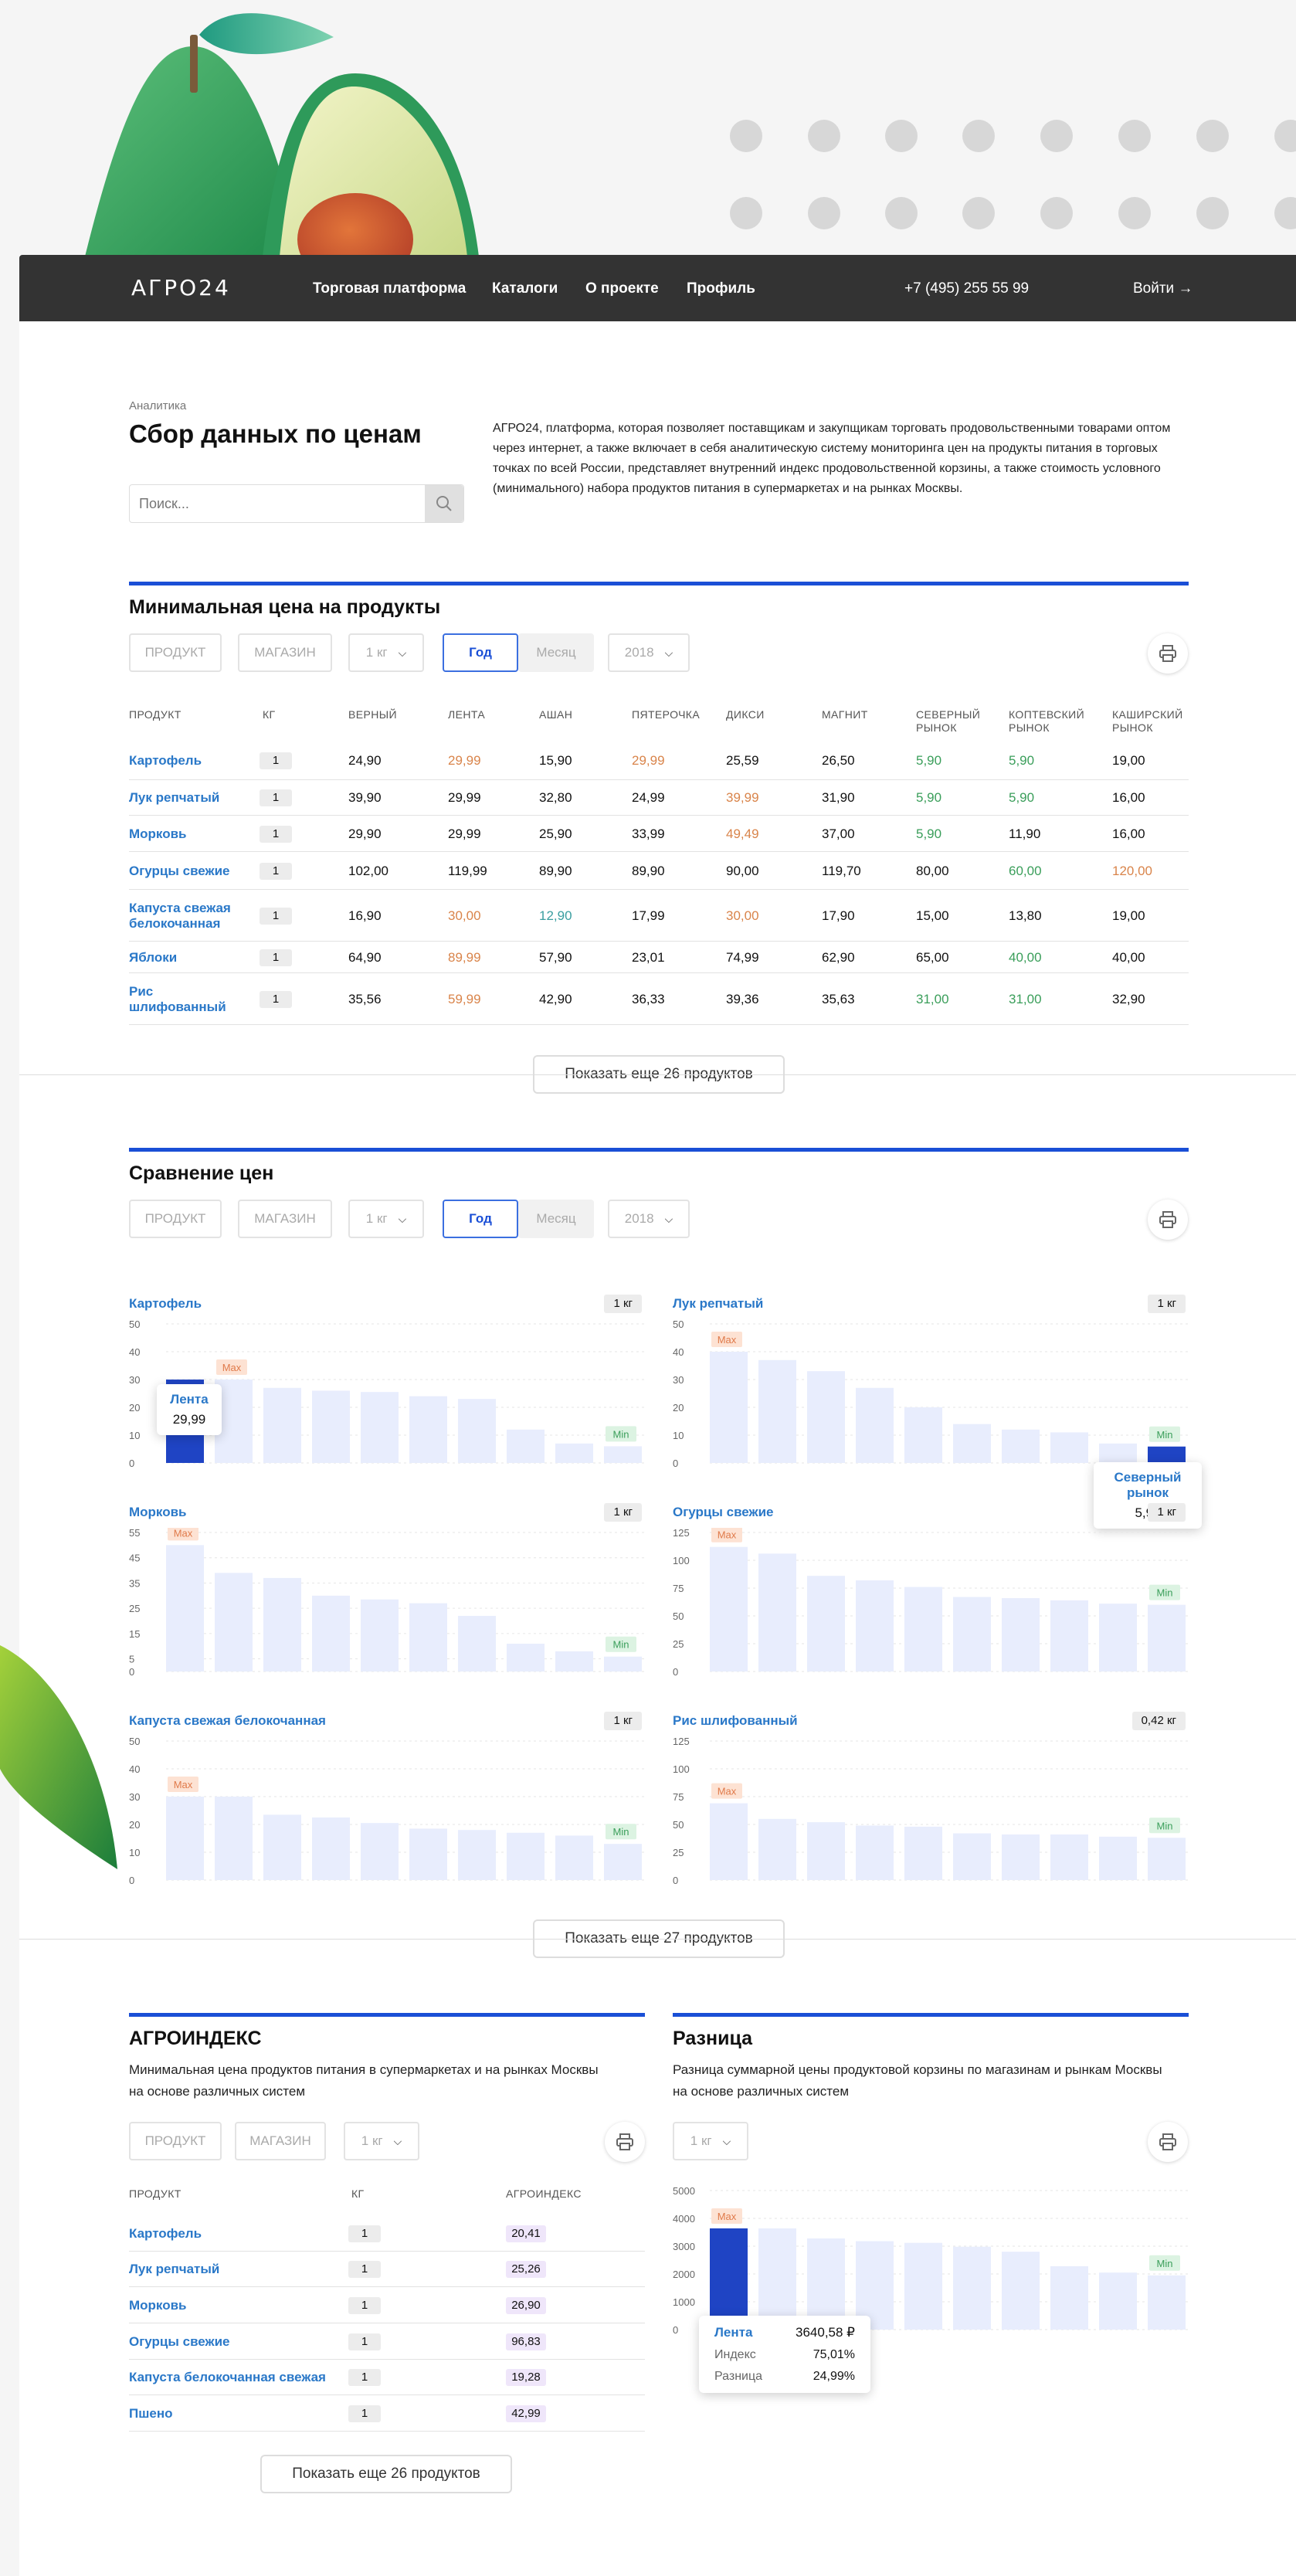 The width and height of the screenshot is (1296, 2576). Describe the element at coordinates (444, 503) in the screenshot. I see `search-button` at that location.